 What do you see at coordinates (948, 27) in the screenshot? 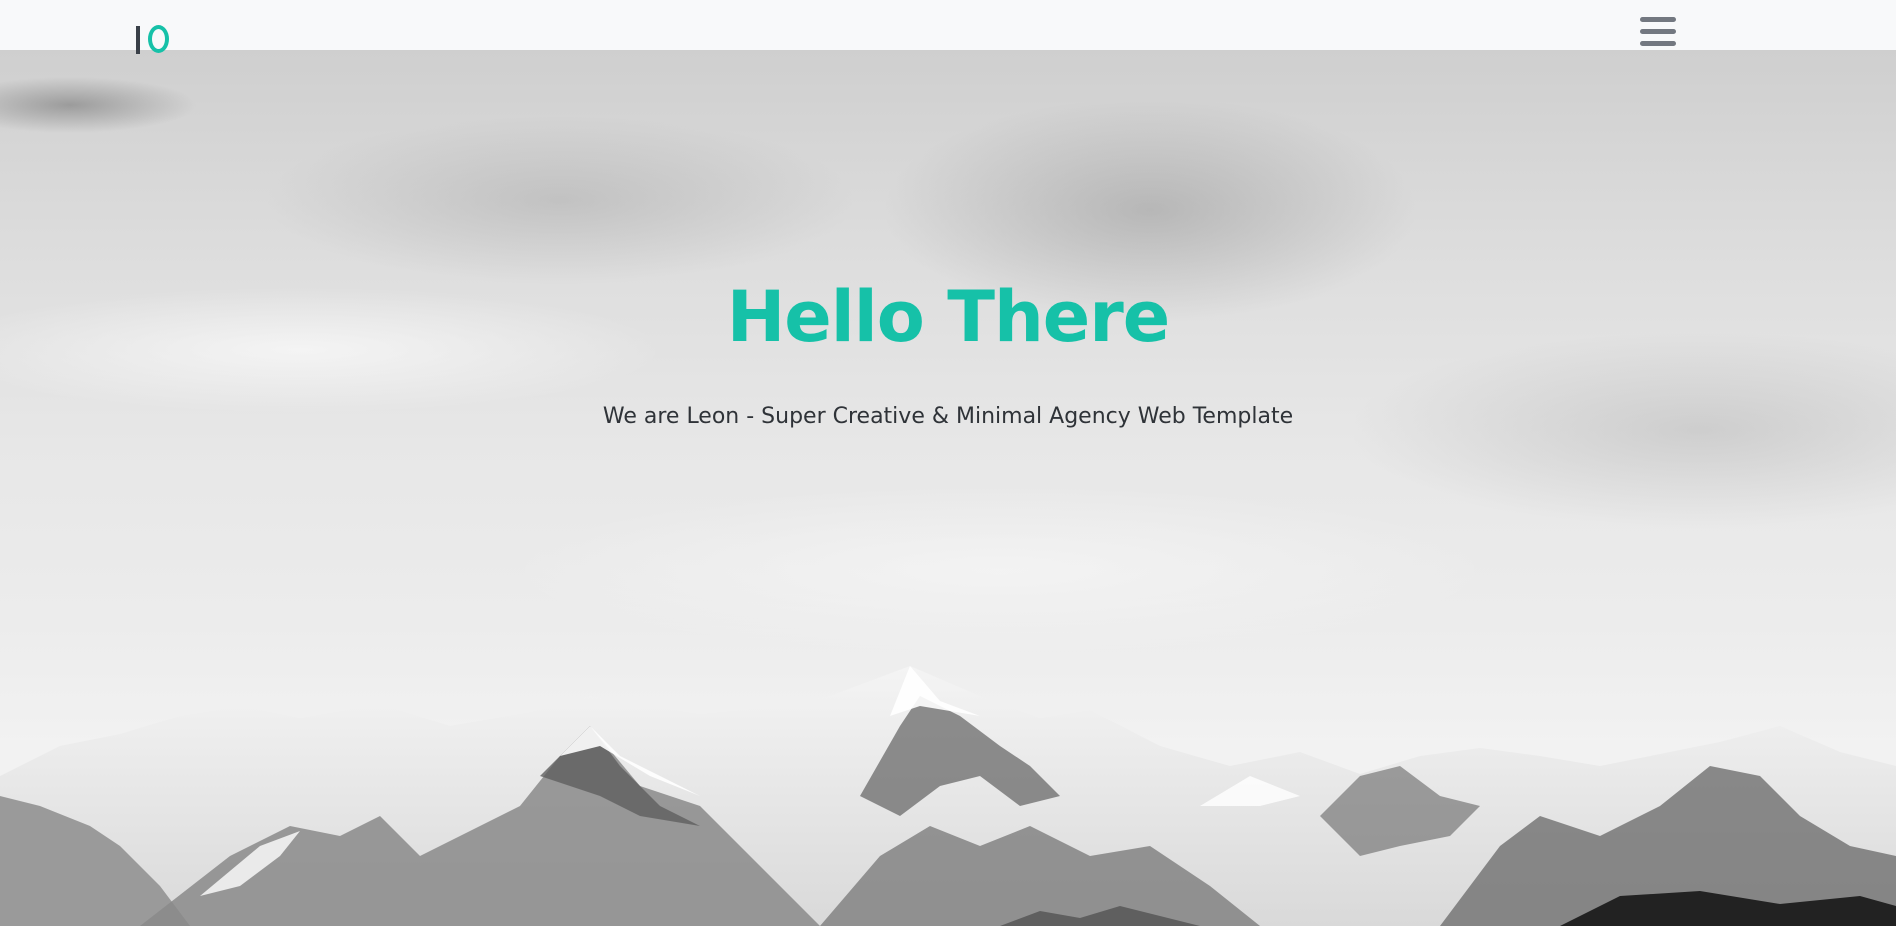
I see `top-navbar` at bounding box center [948, 27].